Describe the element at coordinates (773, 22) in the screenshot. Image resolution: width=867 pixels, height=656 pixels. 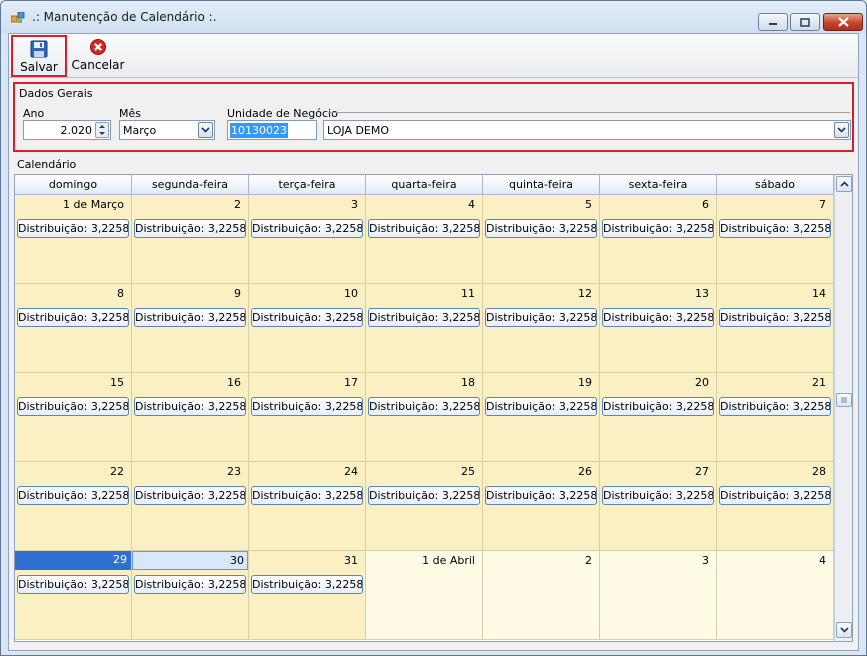
I see `minimize-button` at that location.